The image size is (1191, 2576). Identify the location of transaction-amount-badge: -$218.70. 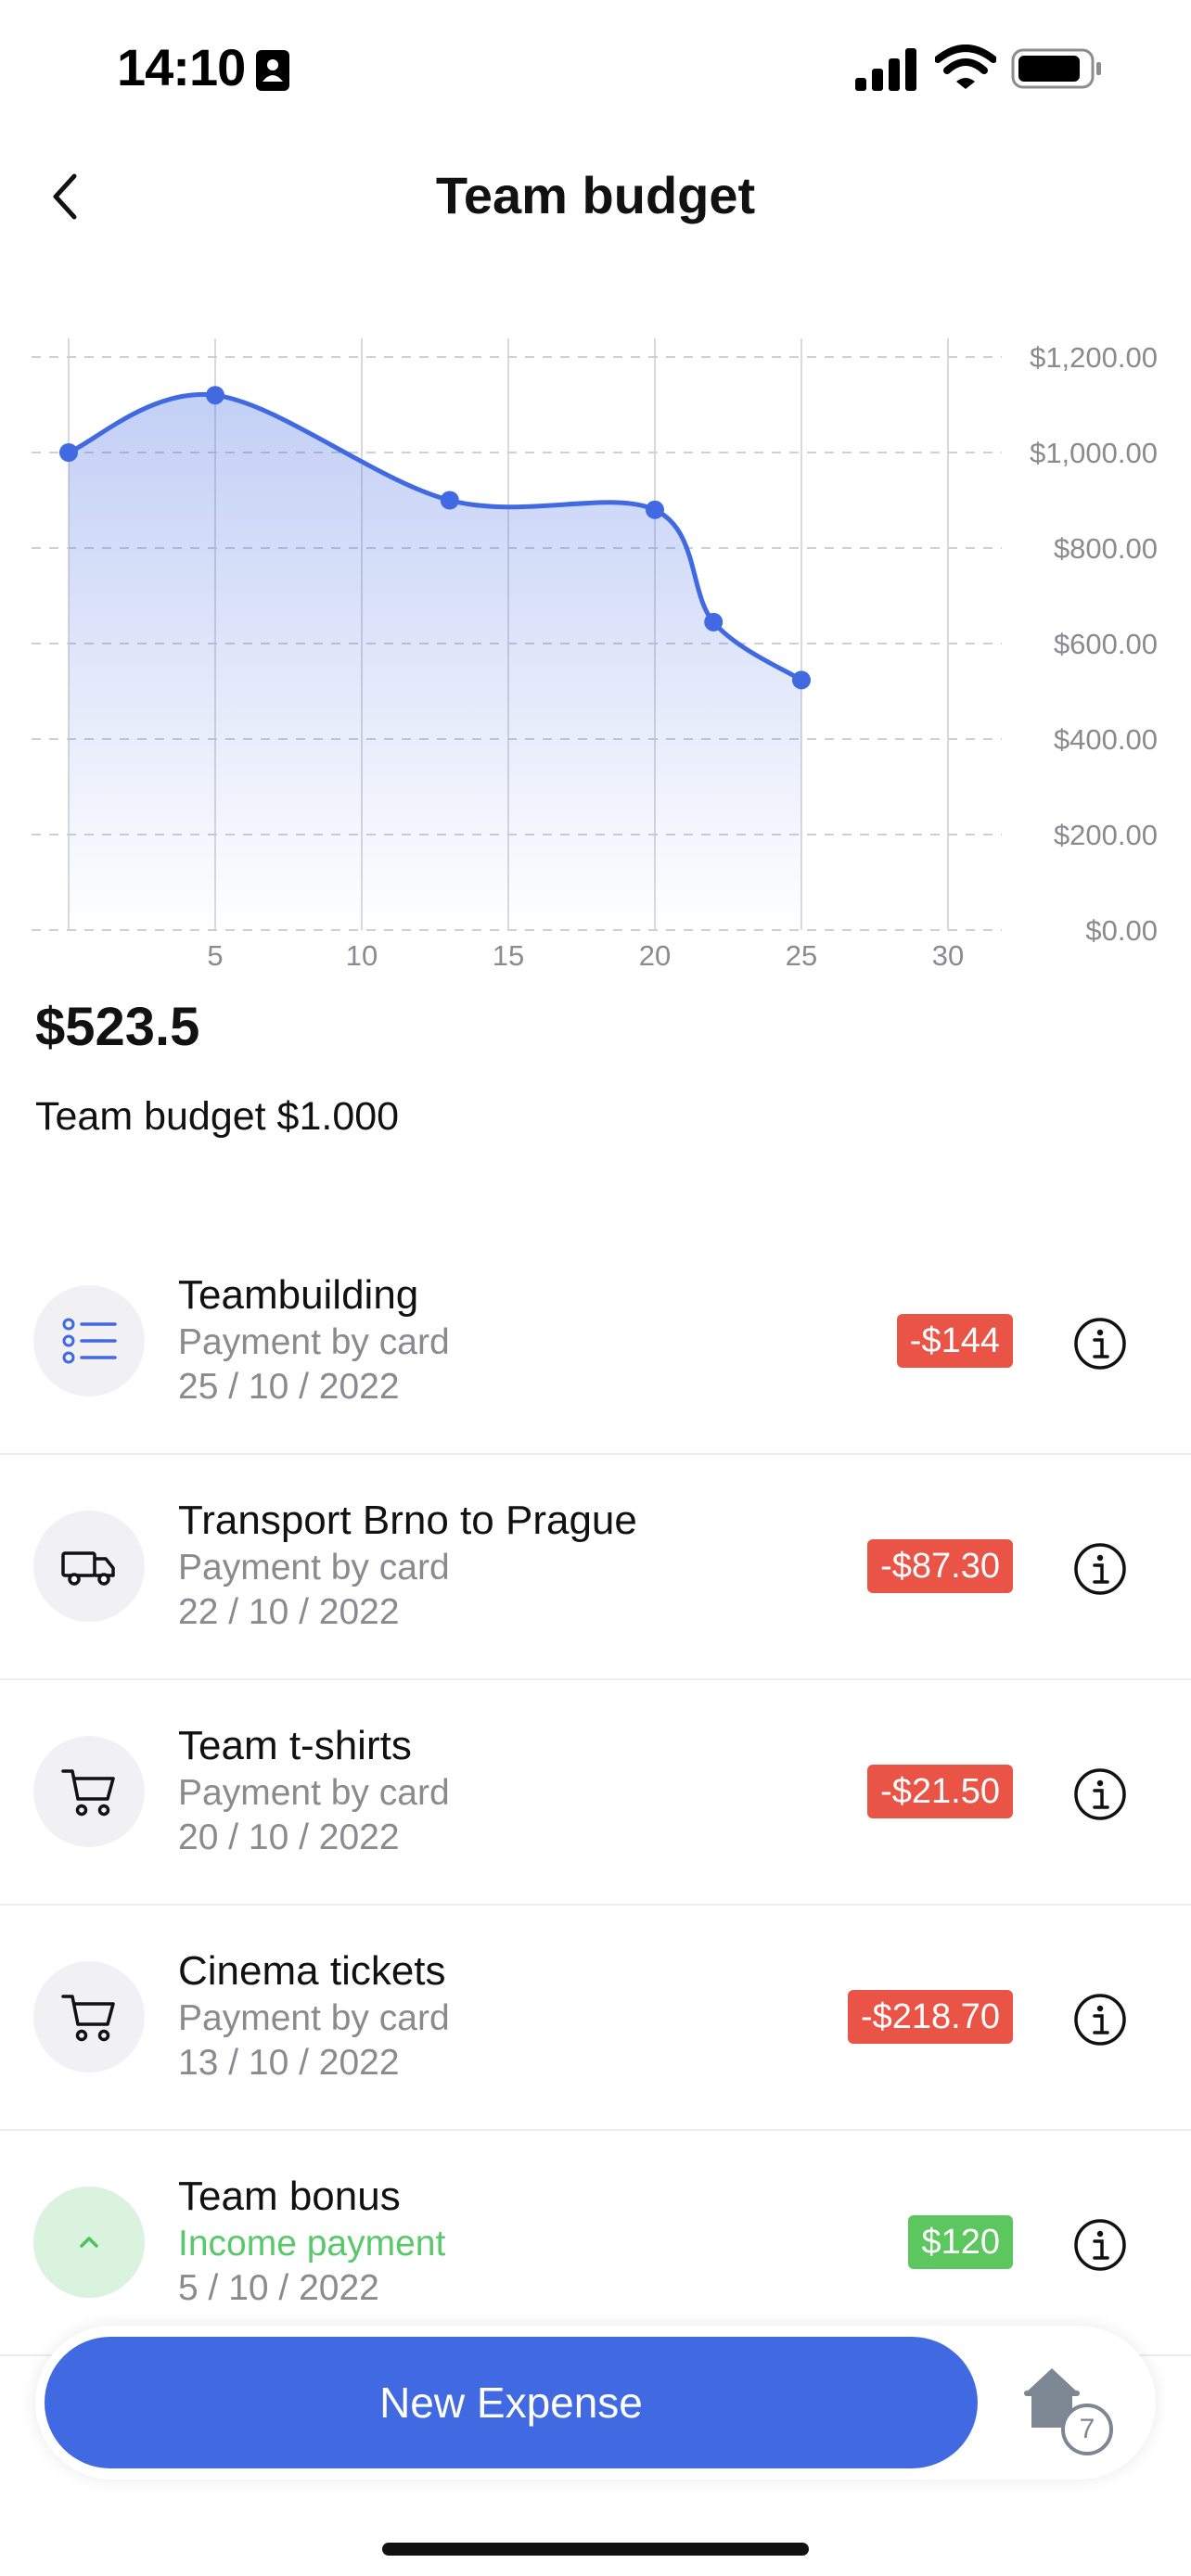
(930, 2017).